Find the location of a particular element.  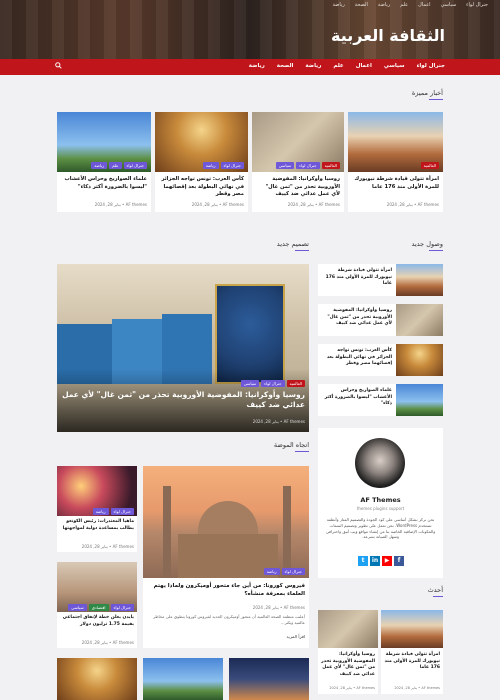

nav-item: الصحة is located at coordinates (285, 66).